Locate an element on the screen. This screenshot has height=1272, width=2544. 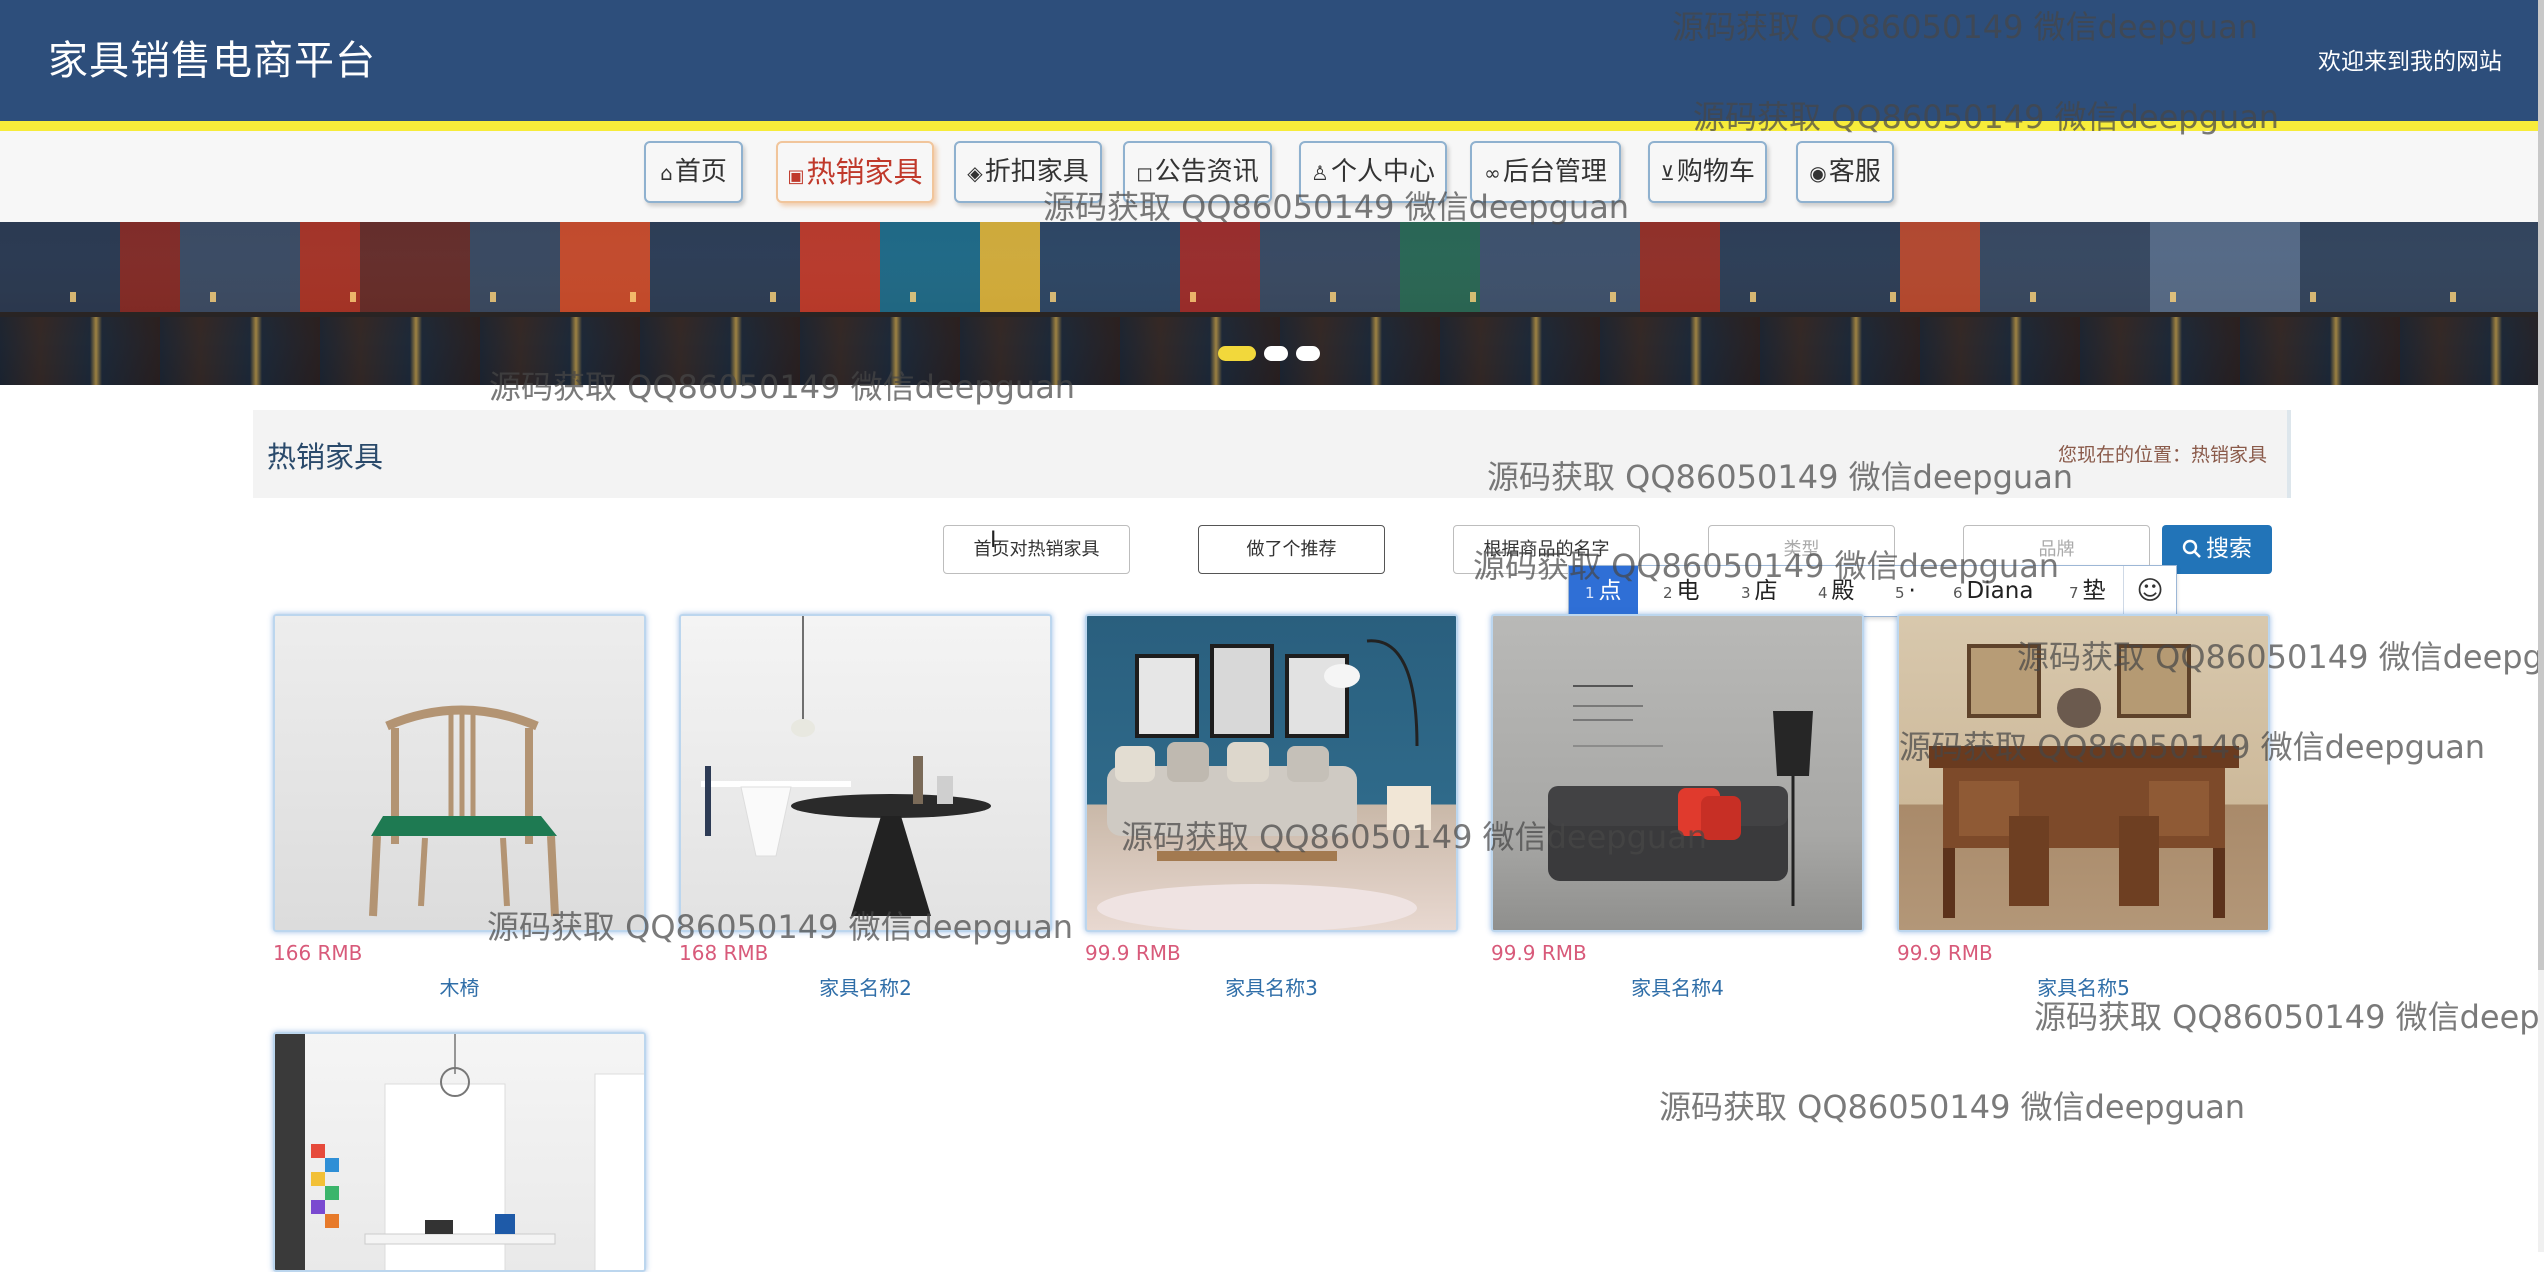
ime-candidate-3: 3店 is located at coordinates (1759, 591).